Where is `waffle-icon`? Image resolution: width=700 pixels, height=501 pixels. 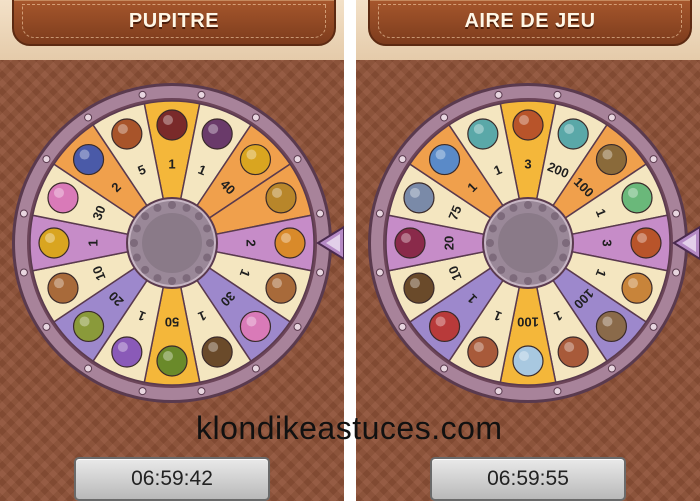 waffle-icon is located at coordinates (290, 243).